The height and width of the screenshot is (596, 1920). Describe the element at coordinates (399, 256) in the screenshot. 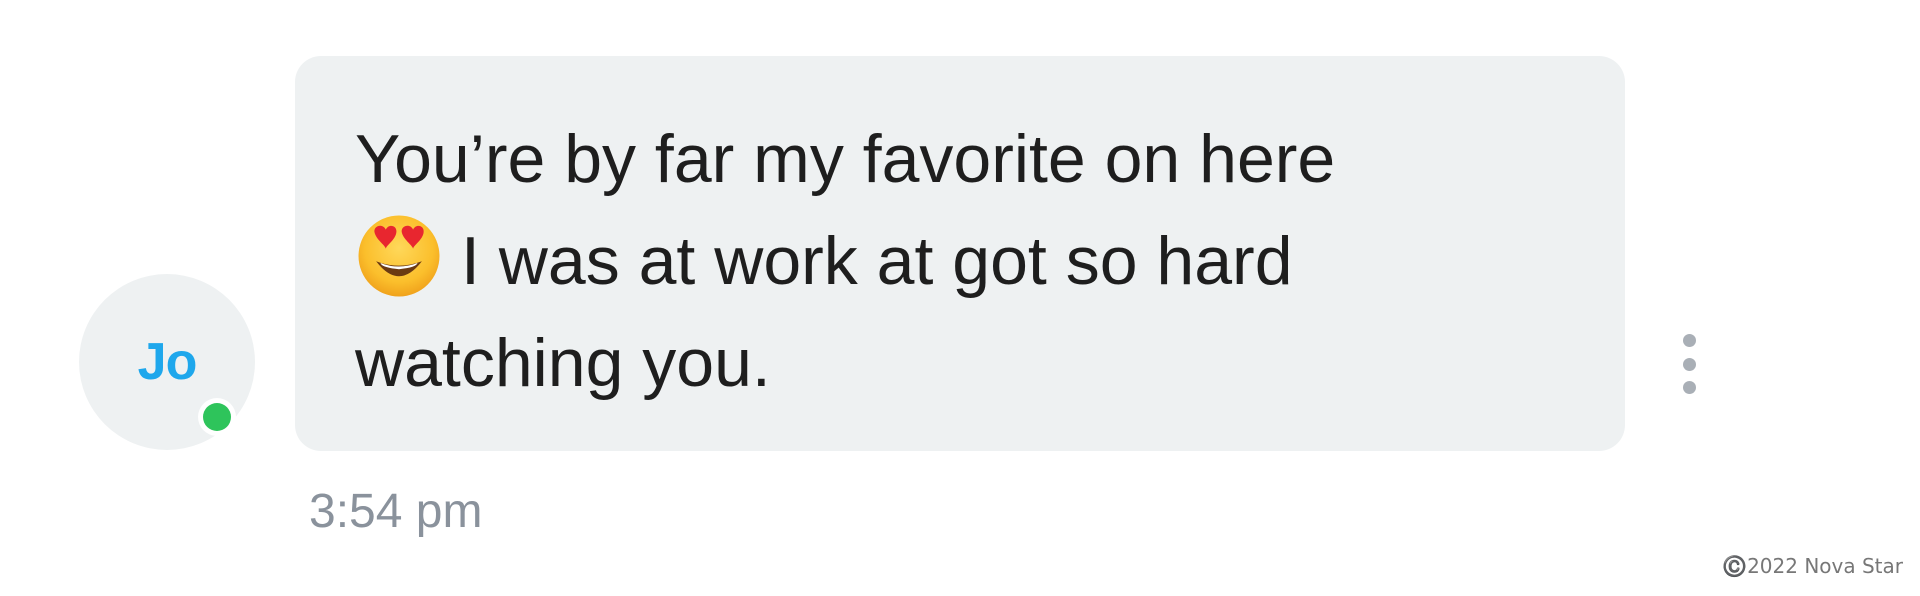

I see `heart-eyes-emoji-icon` at that location.